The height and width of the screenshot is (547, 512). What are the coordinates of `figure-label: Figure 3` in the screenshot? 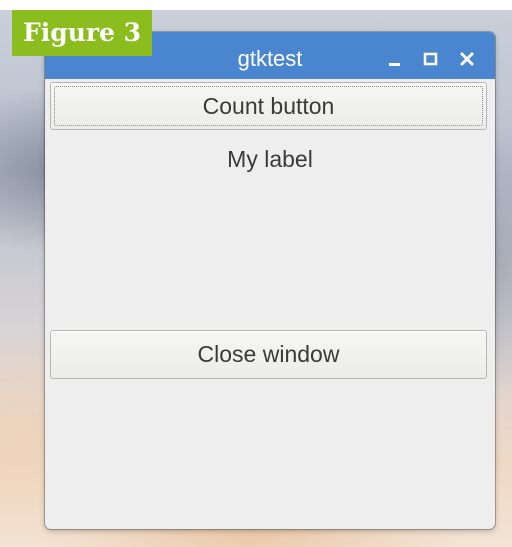 It's located at (82, 33).